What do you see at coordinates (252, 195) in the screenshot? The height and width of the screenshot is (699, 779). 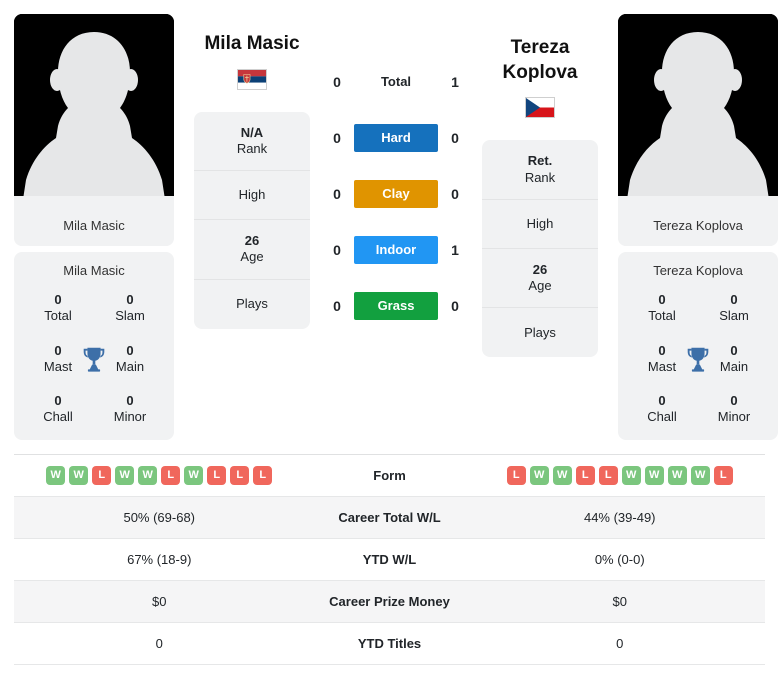 I see `stat-label: High` at bounding box center [252, 195].